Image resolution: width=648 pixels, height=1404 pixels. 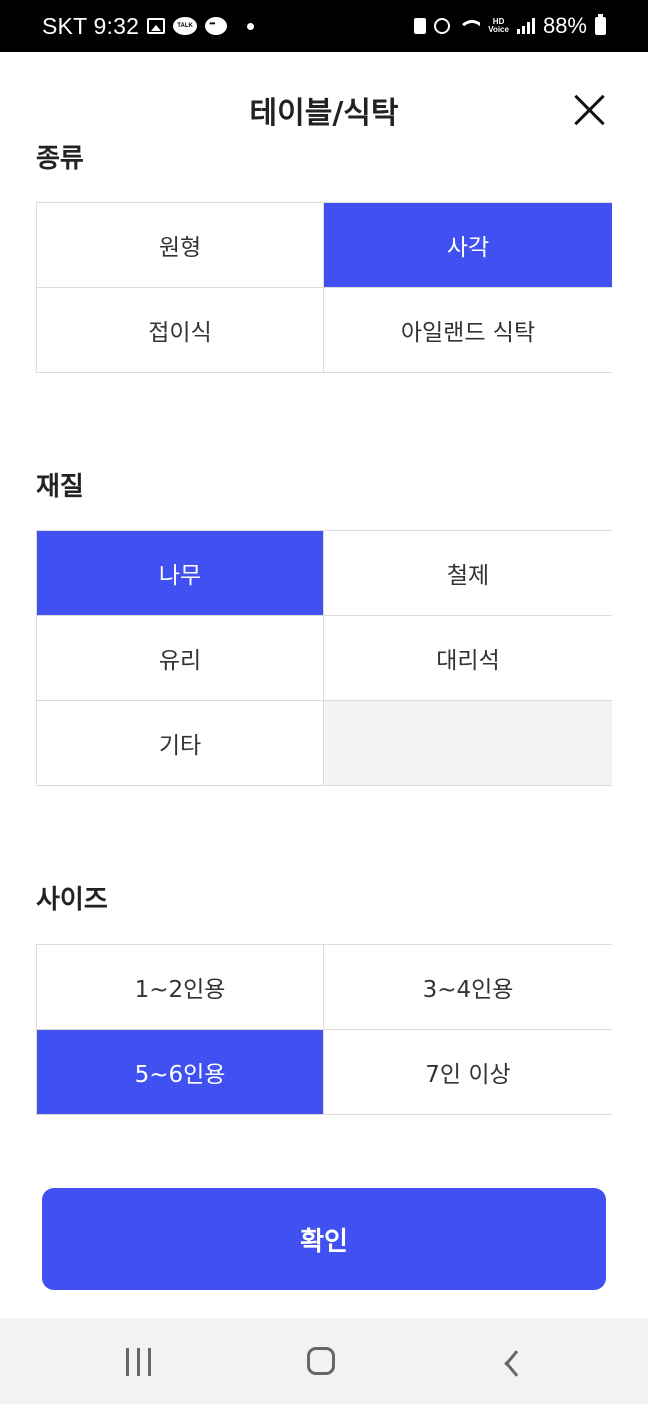 I want to click on option-type-island: 아일랜드 식탁, so click(x=468, y=330).